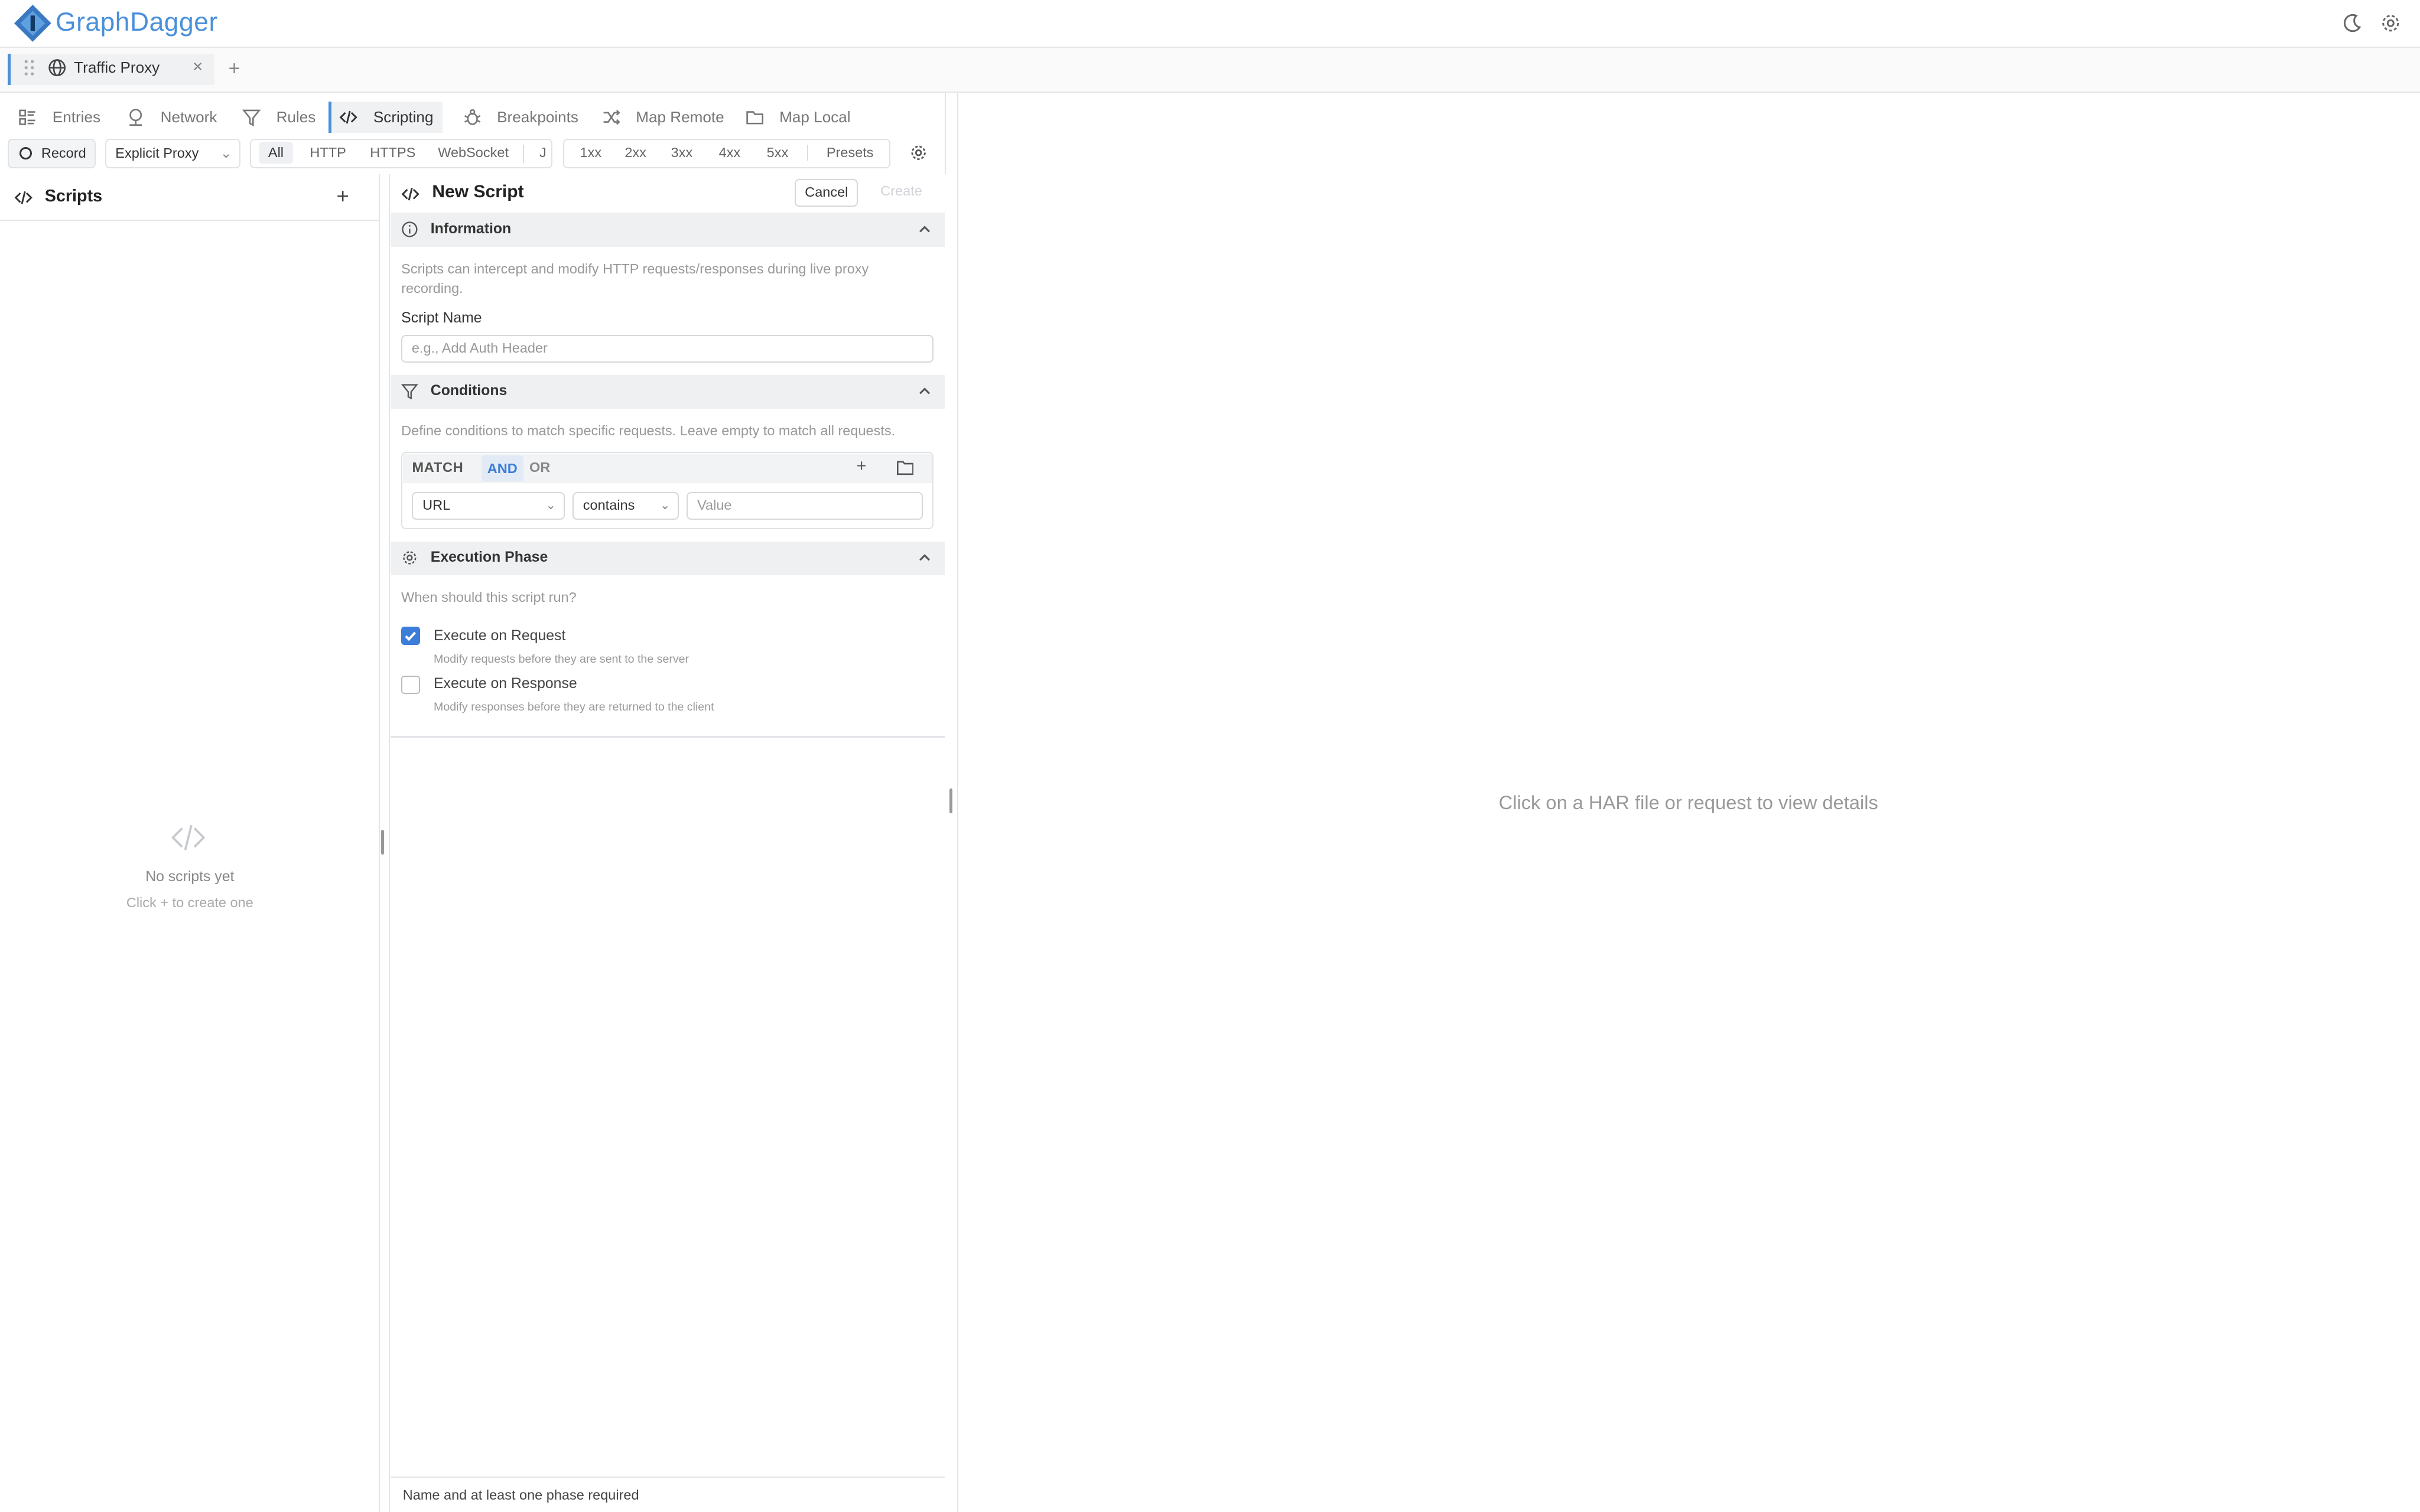 The image size is (2420, 1512). I want to click on settings-gear-icon, so click(918, 153).